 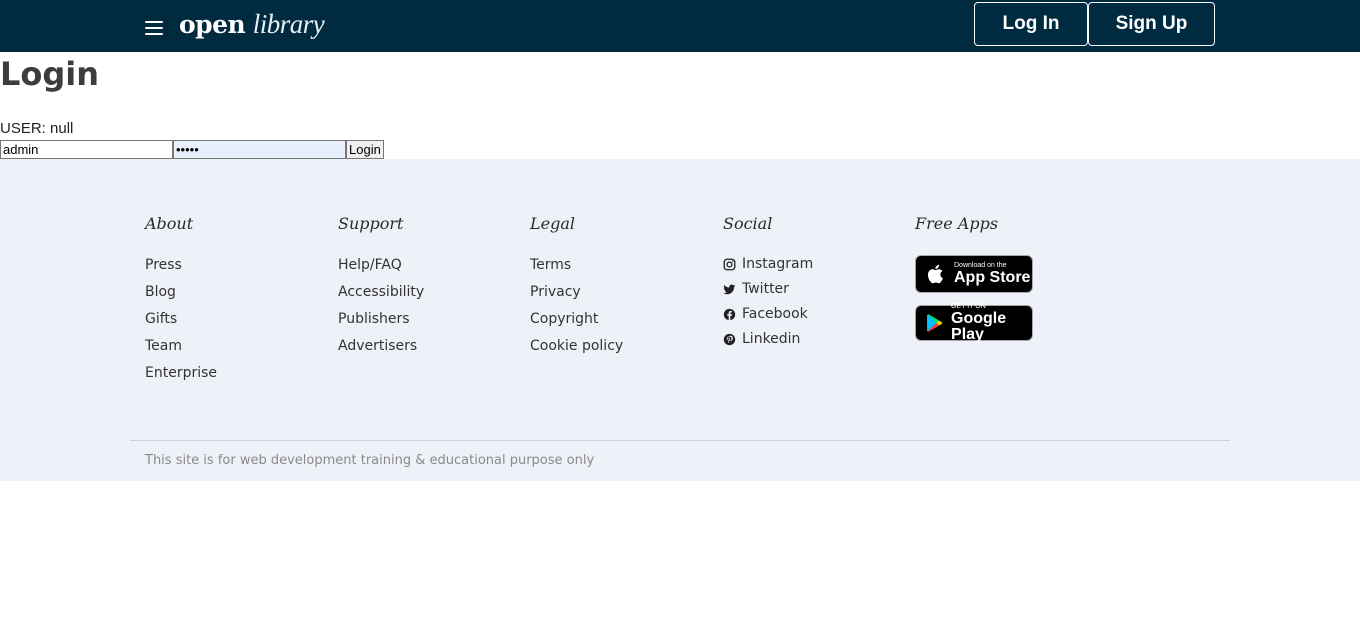 I want to click on logo-library-text: library, so click(x=288, y=24).